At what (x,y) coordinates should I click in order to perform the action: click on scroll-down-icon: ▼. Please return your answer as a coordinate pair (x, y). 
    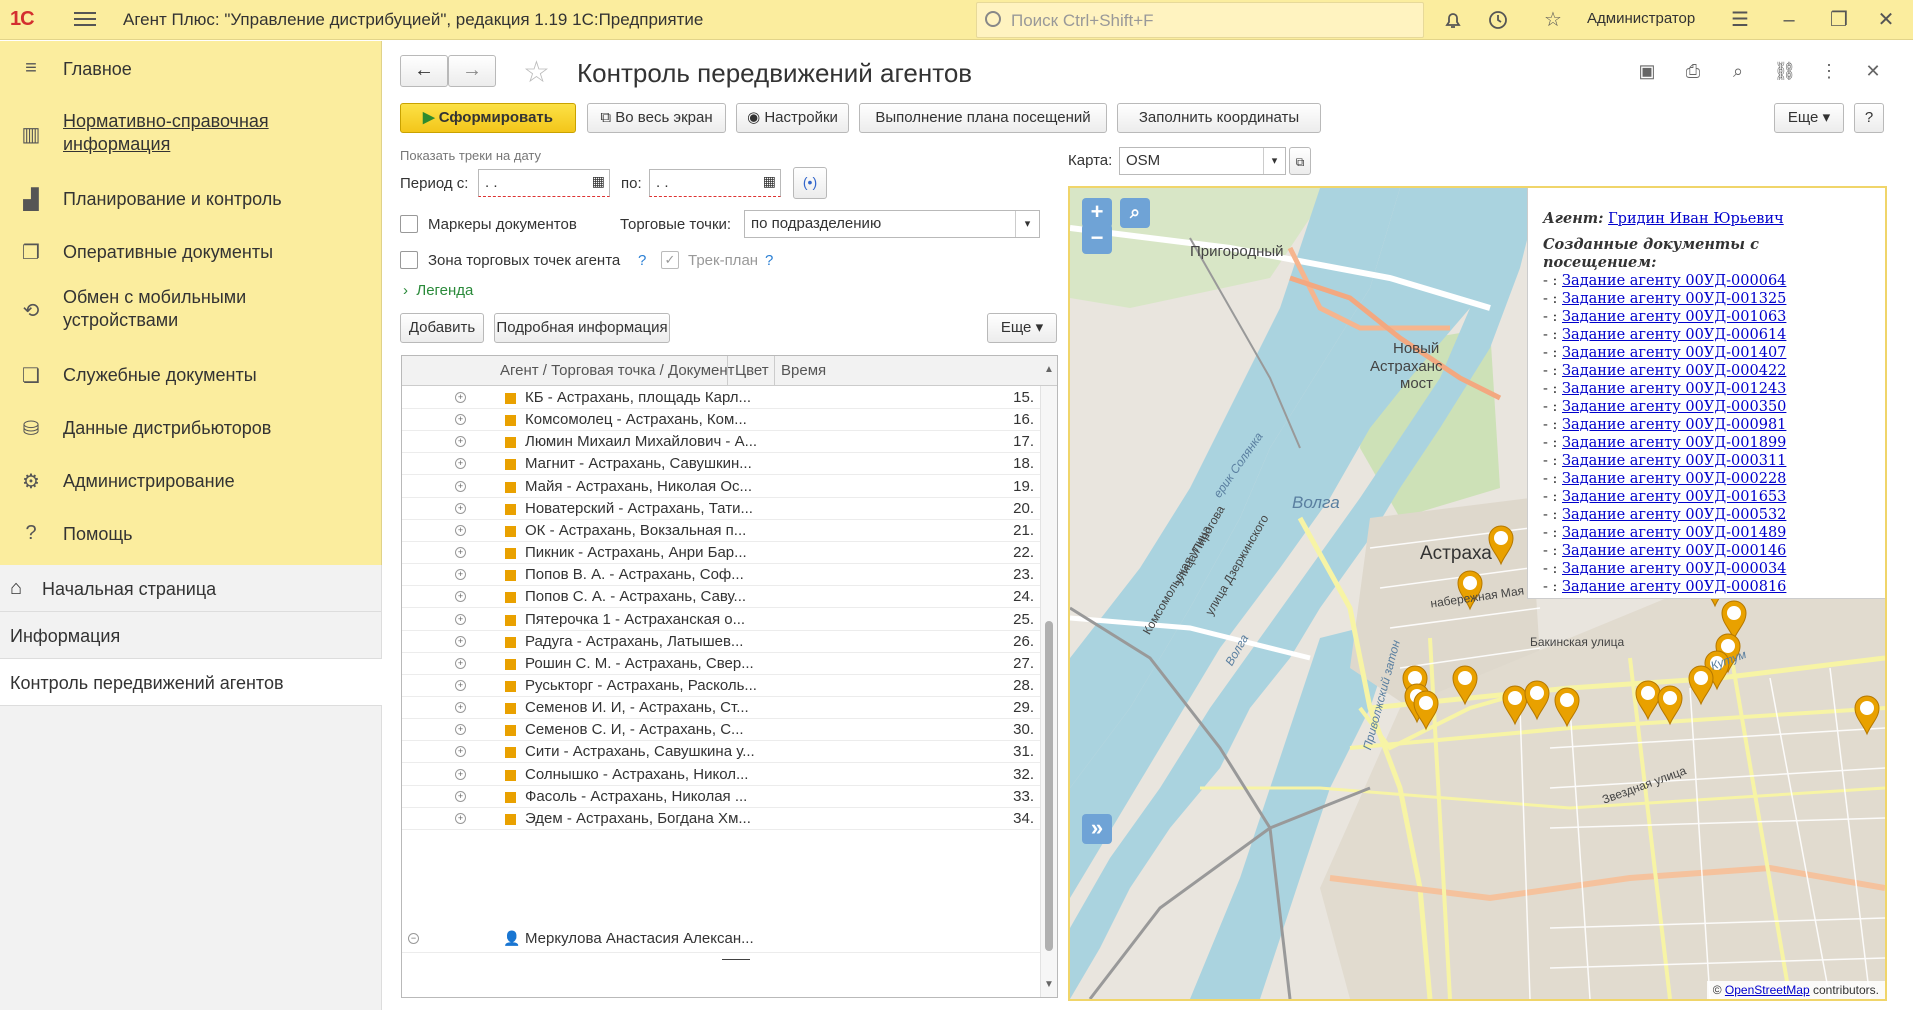
    Looking at the image, I should click on (1049, 984).